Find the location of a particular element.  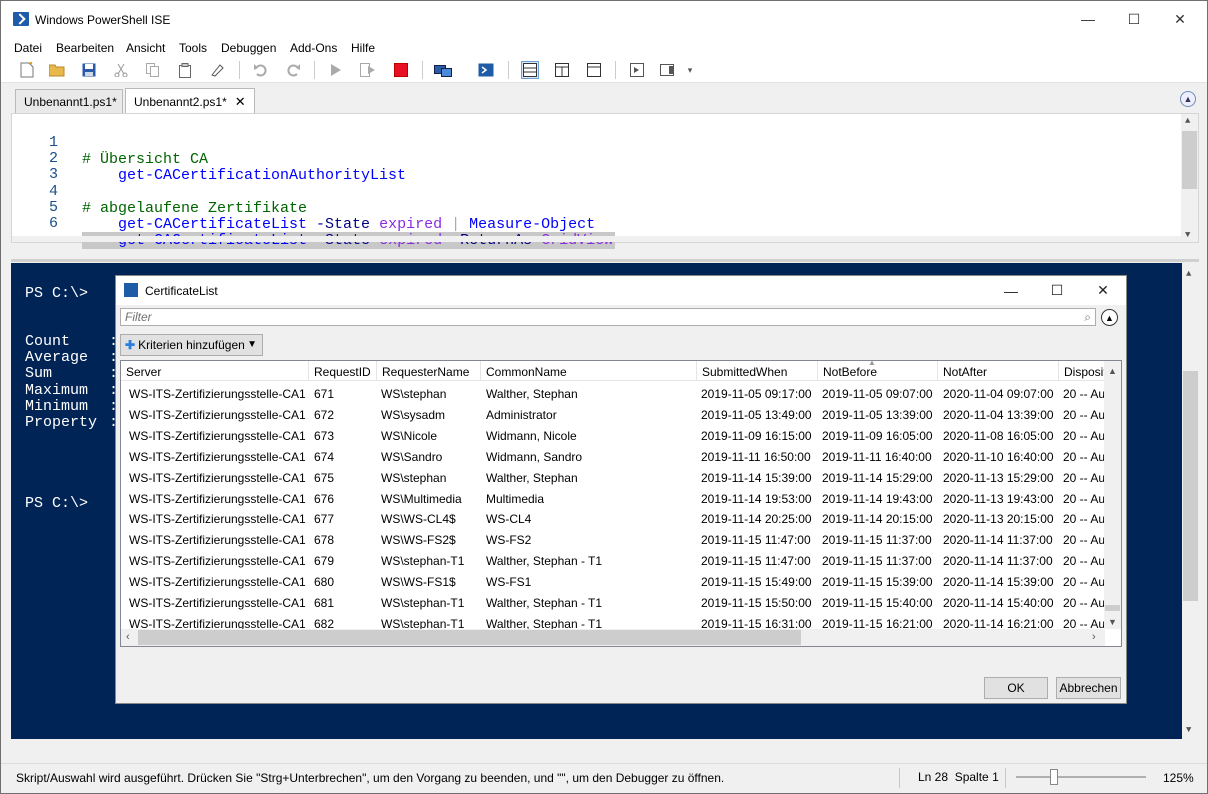

scroll-left-icon: ‹ is located at coordinates (128, 637).